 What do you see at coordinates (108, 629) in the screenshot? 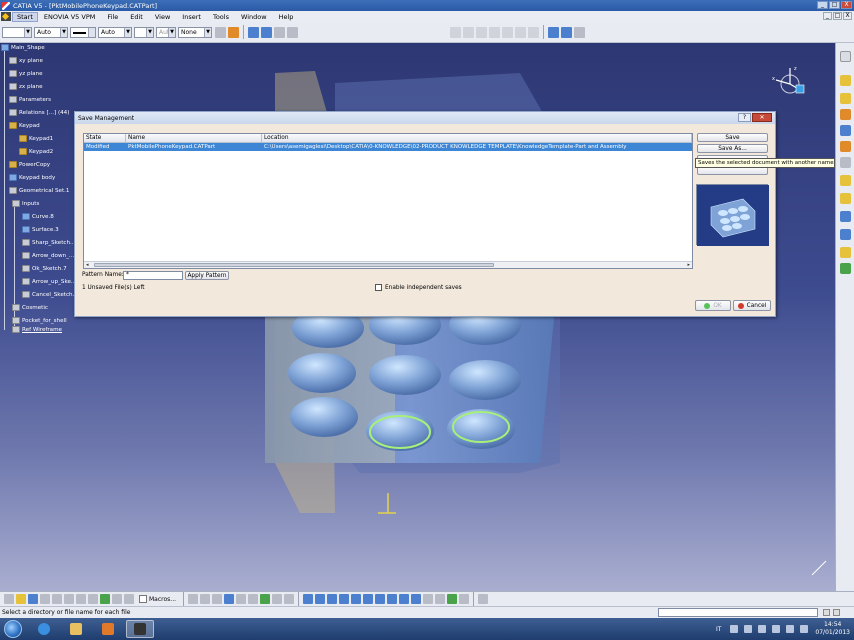
I see `taskbar-media` at bounding box center [108, 629].